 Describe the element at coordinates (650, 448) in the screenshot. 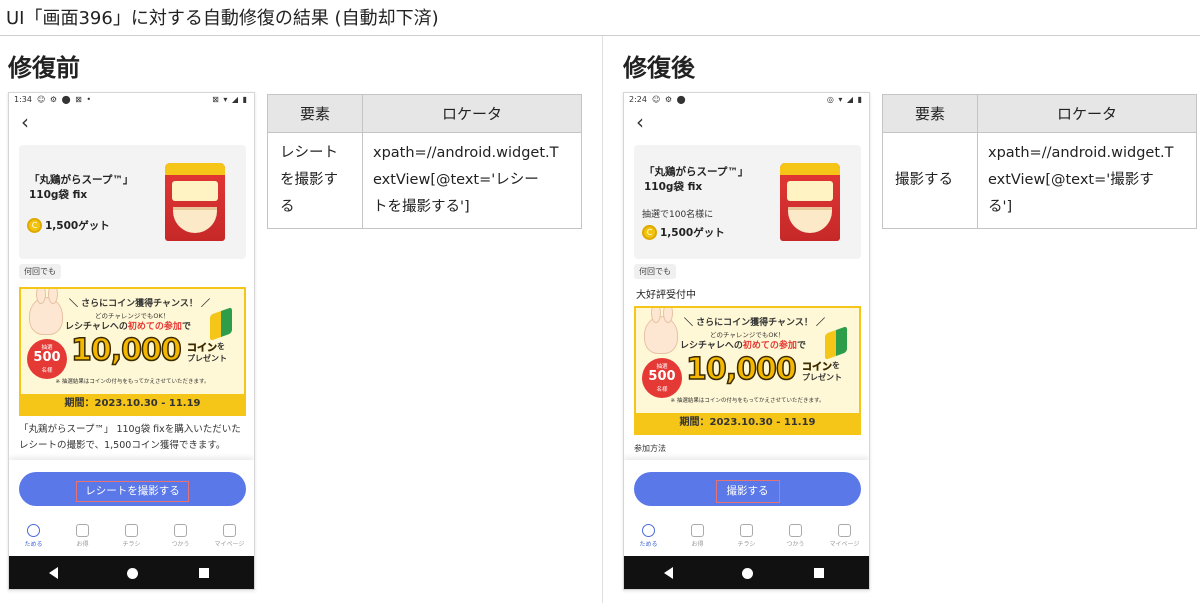

I see `participation-method-label: 参加方法` at that location.